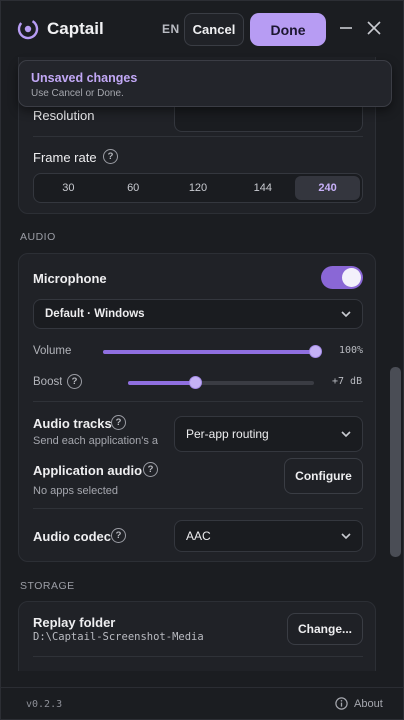  Describe the element at coordinates (96, 441) in the screenshot. I see `audio-tracks-description: Send each application's a` at that location.